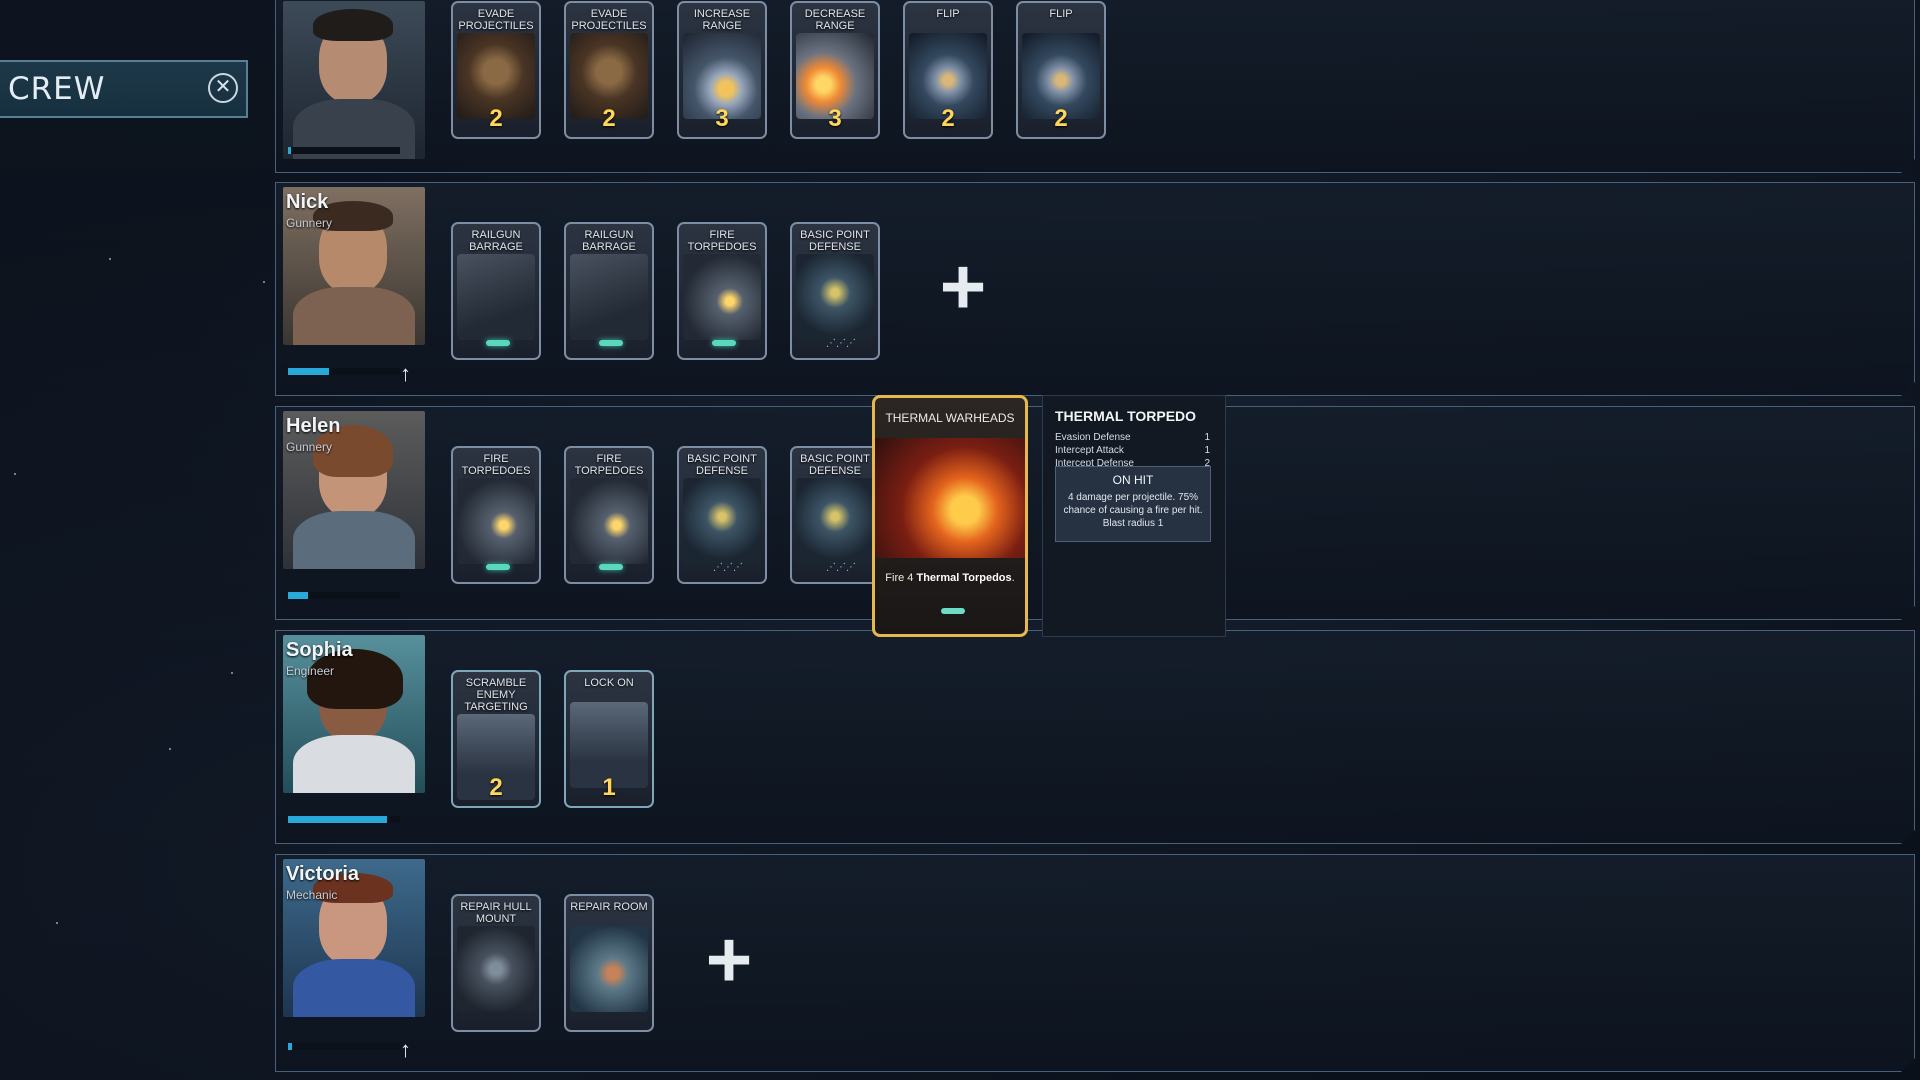  What do you see at coordinates (1089, 450) in the screenshot?
I see `stat-label: Intercept Attack` at bounding box center [1089, 450].